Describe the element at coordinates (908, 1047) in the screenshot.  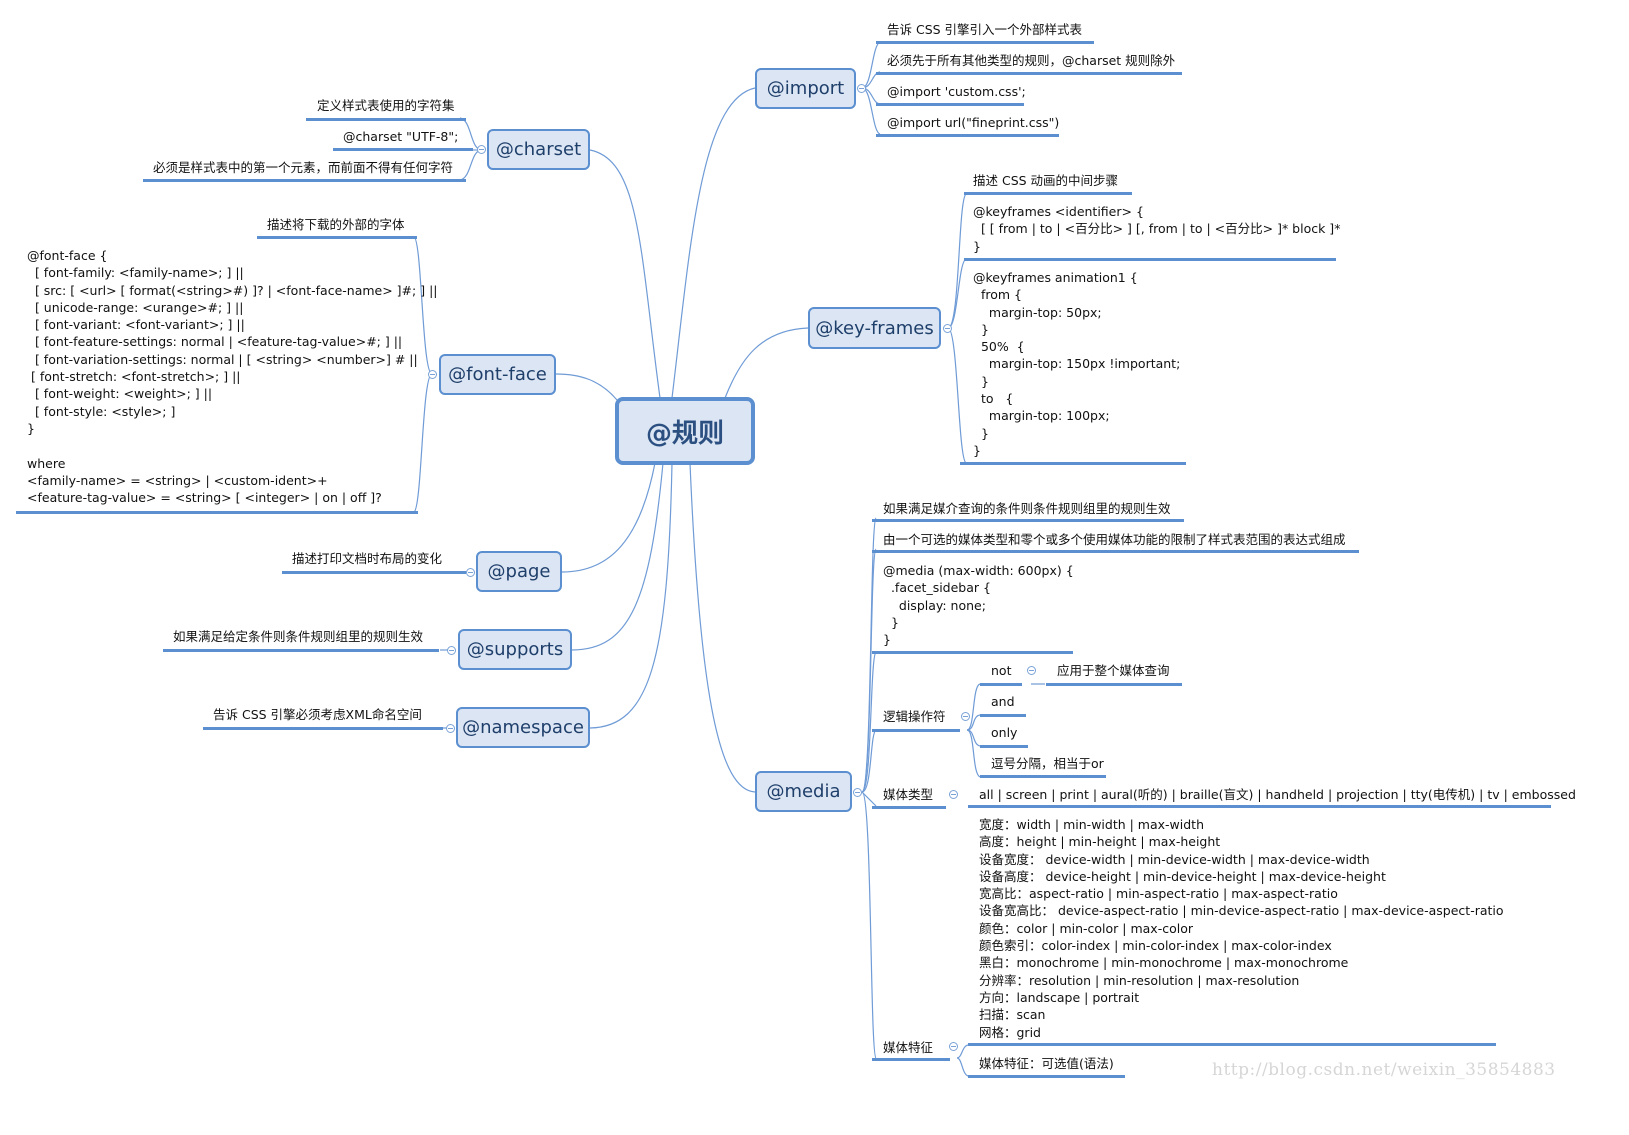
I see `media-features-label: 媒体特征` at that location.